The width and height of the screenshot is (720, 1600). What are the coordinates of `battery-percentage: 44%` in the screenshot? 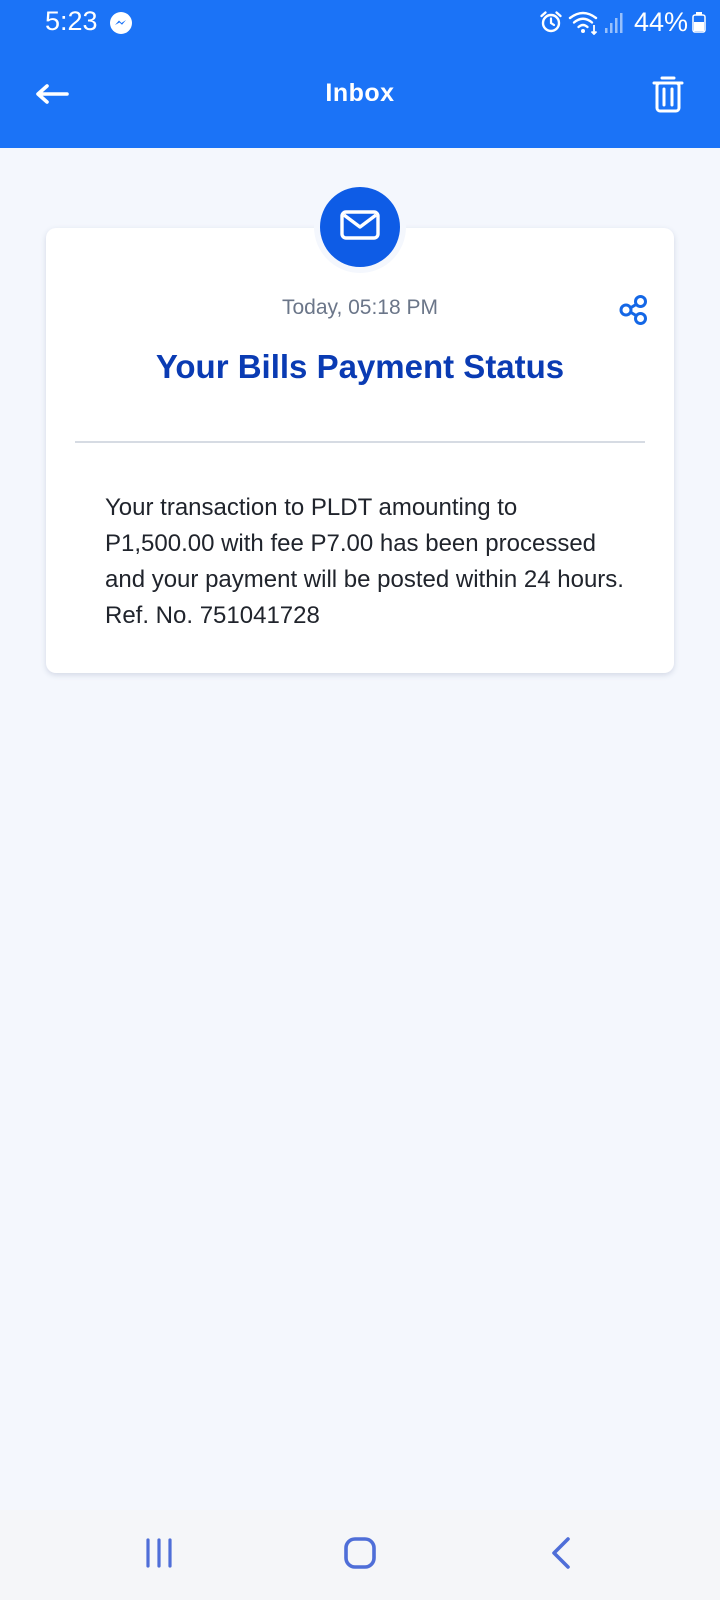 It's located at (660, 21).